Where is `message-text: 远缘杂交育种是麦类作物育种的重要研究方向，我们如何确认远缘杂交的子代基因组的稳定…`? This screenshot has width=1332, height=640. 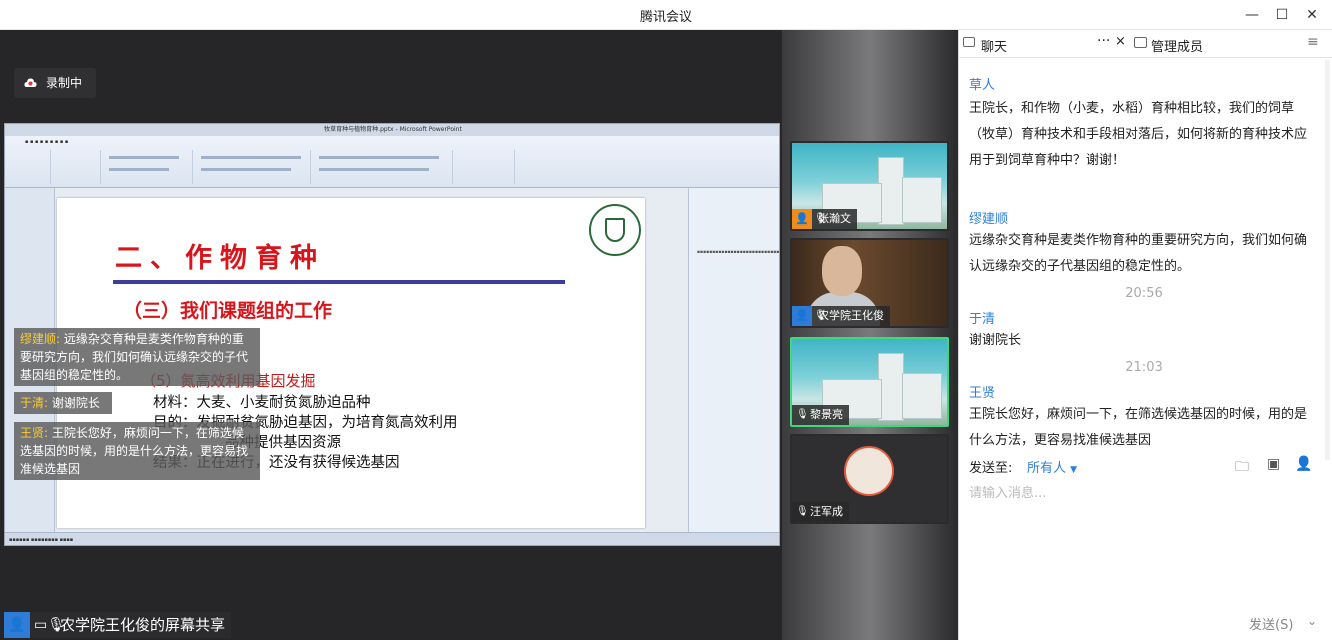
message-text: 远缘杂交育种是麦类作物育种的重要研究方向，我们如何确认远缘杂交的子代基因组的稳定… is located at coordinates (1138, 253).